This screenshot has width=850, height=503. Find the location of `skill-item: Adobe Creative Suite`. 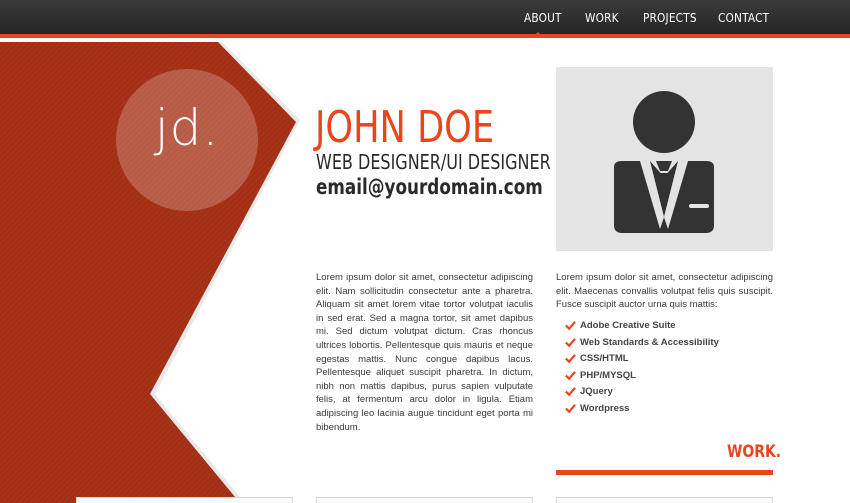

skill-item: Adobe Creative Suite is located at coordinates (642, 327).